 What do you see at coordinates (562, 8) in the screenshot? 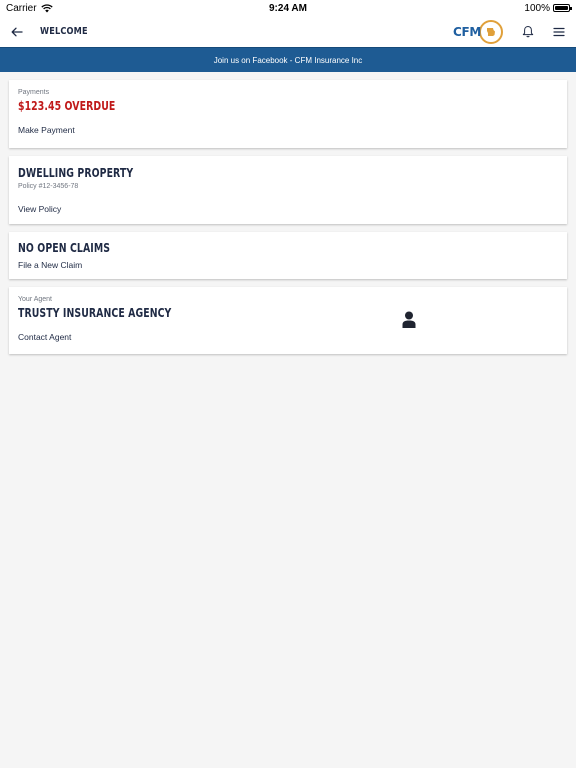
I see `battery-icon` at bounding box center [562, 8].